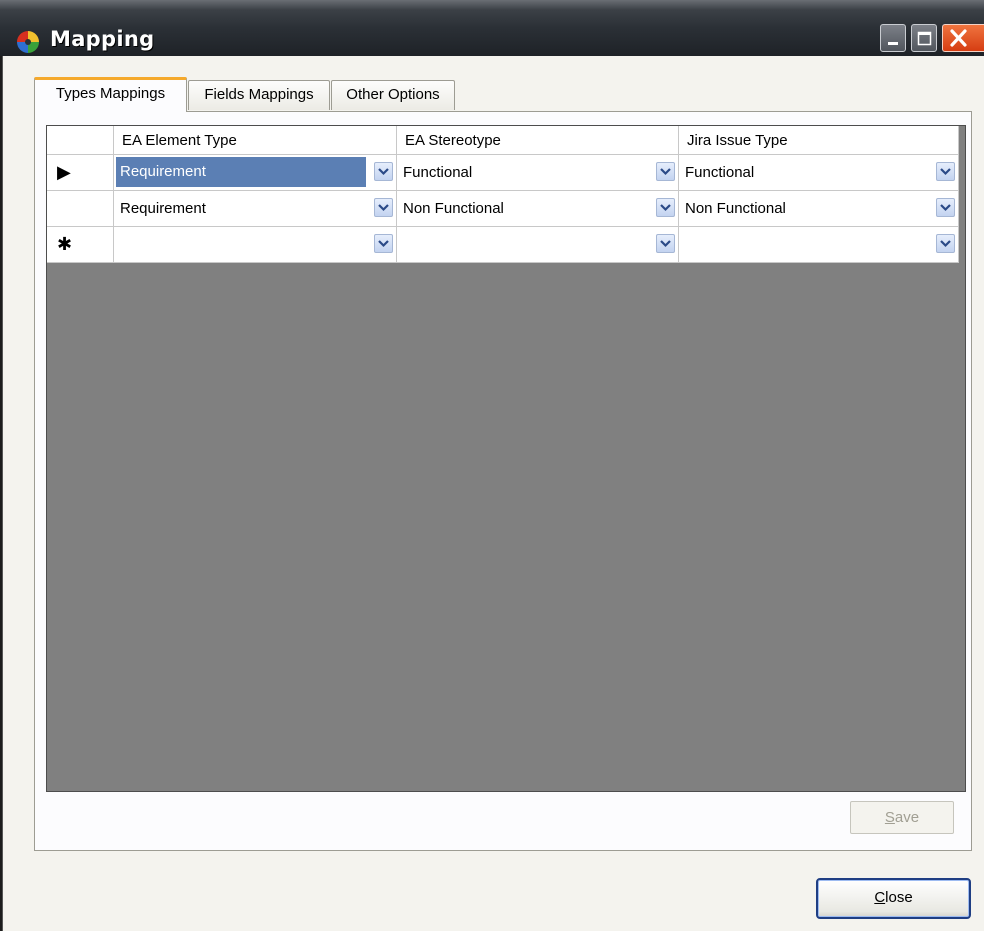  What do you see at coordinates (899, 897) in the screenshot?
I see `close-label: lose` at bounding box center [899, 897].